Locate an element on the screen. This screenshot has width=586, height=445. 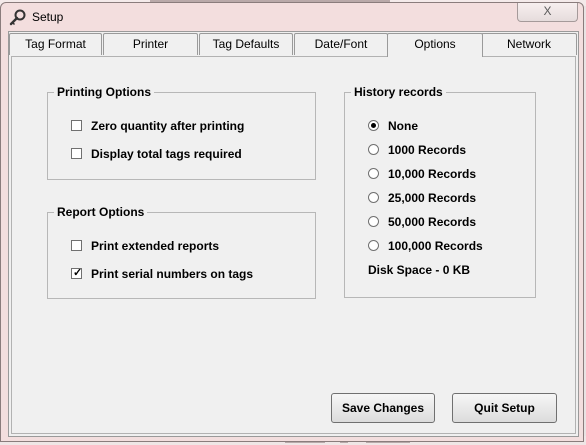
display-total-tags-checkbox is located at coordinates (76, 153).